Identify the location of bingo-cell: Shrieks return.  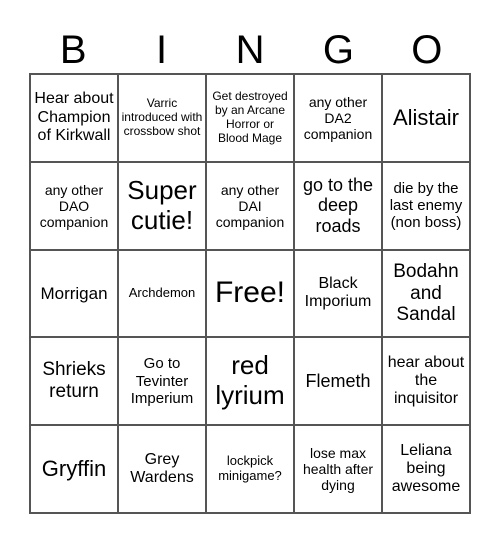
(74, 381).